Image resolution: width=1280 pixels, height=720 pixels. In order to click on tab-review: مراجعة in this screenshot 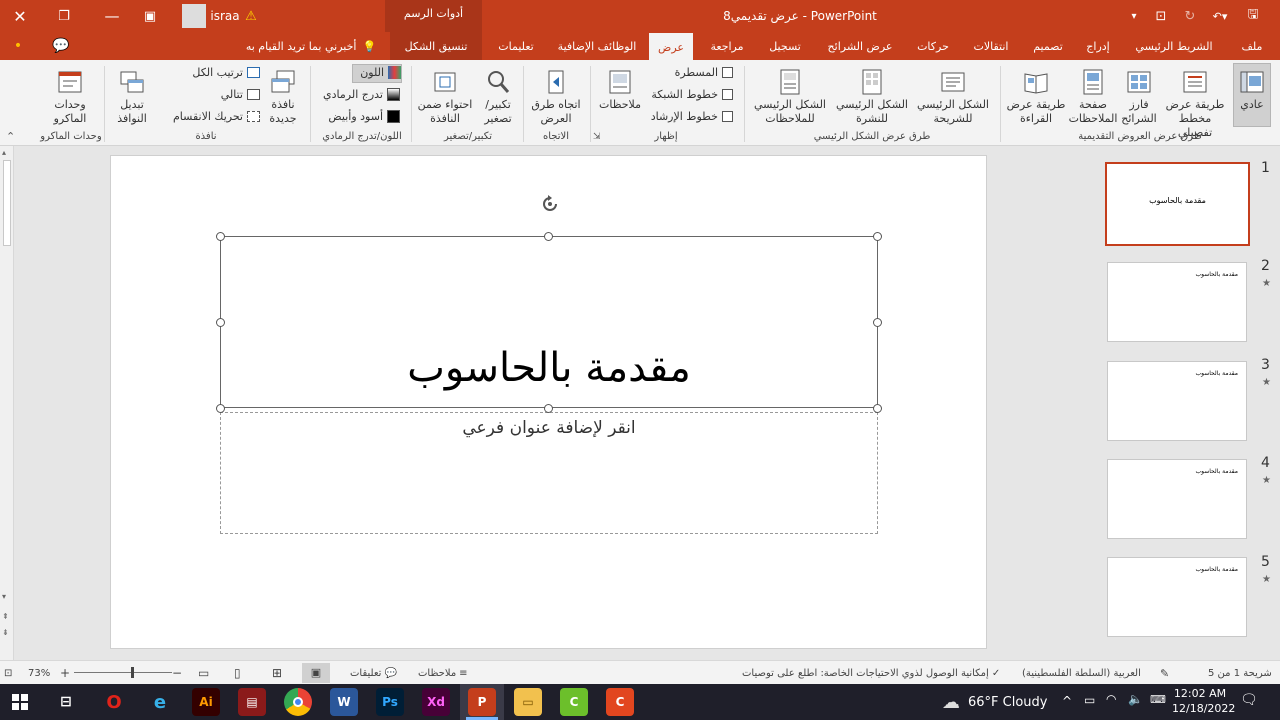, I will do `click(727, 46)`.